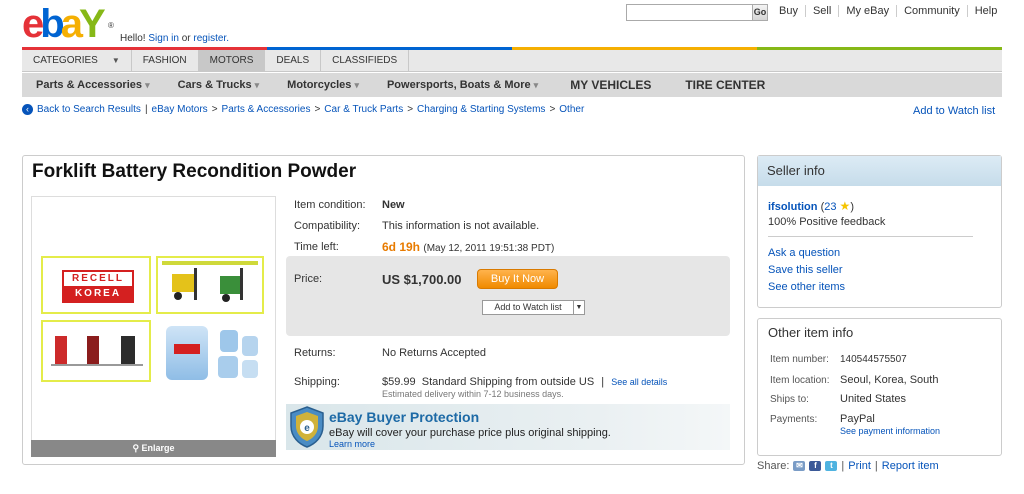 This screenshot has height=494, width=1024. What do you see at coordinates (180, 109) in the screenshot?
I see `breadcrumb-item: eBay Motors` at bounding box center [180, 109].